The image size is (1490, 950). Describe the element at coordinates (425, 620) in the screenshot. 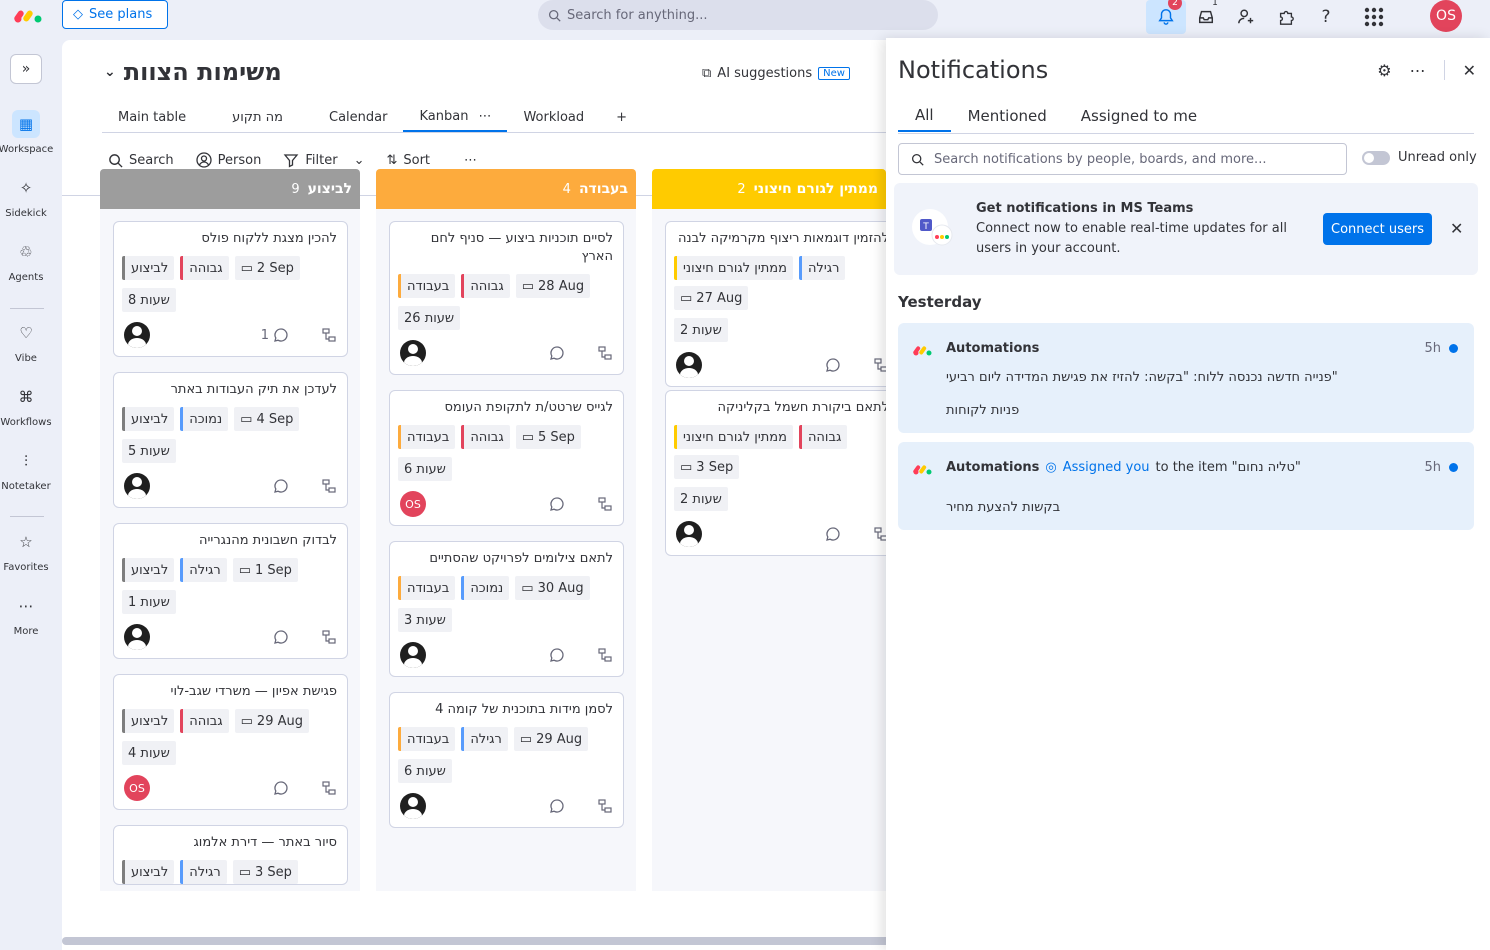

I see `hours-tag: 3 שעות` at that location.